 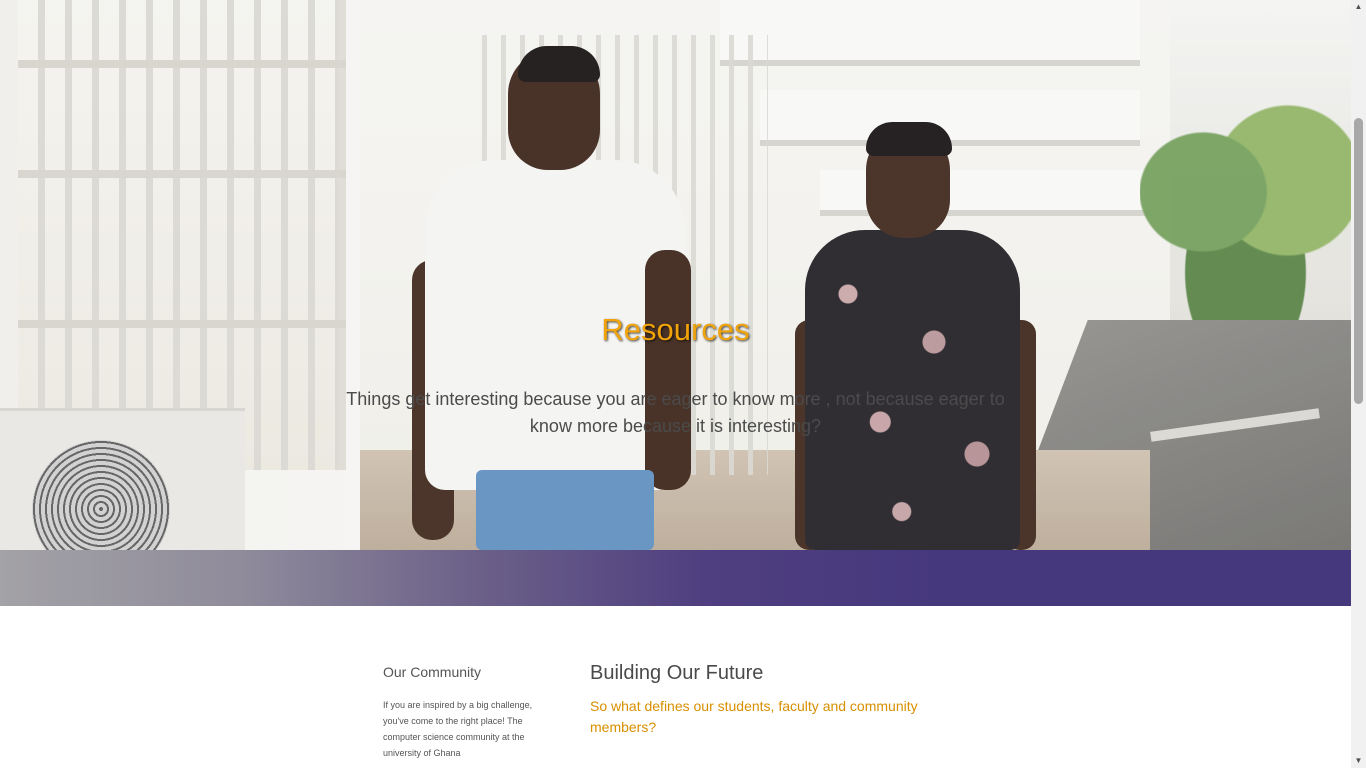 What do you see at coordinates (675, 329) in the screenshot?
I see `hero-title: Resources` at bounding box center [675, 329].